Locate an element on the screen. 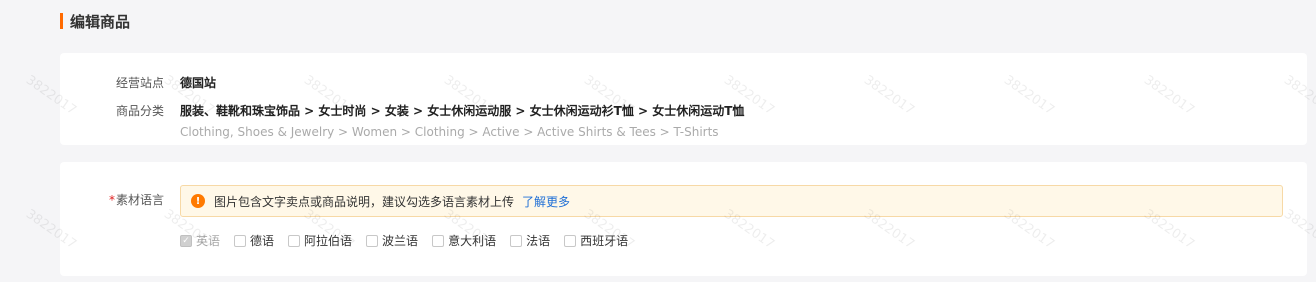 This screenshot has height=282, width=1316. language-checkbox-group: ✓ 英语 德语 阿拉伯语 波兰语 意大利语 法语 西班牙语 is located at coordinates (411, 240).